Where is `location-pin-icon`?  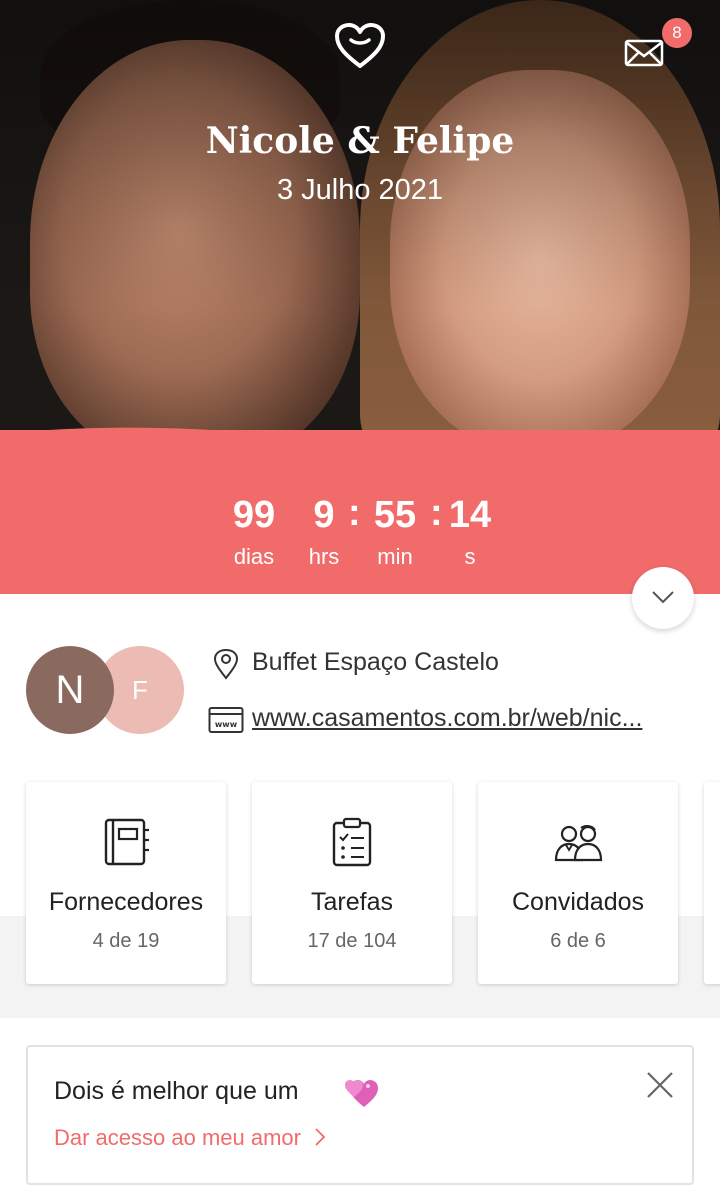 location-pin-icon is located at coordinates (226, 664).